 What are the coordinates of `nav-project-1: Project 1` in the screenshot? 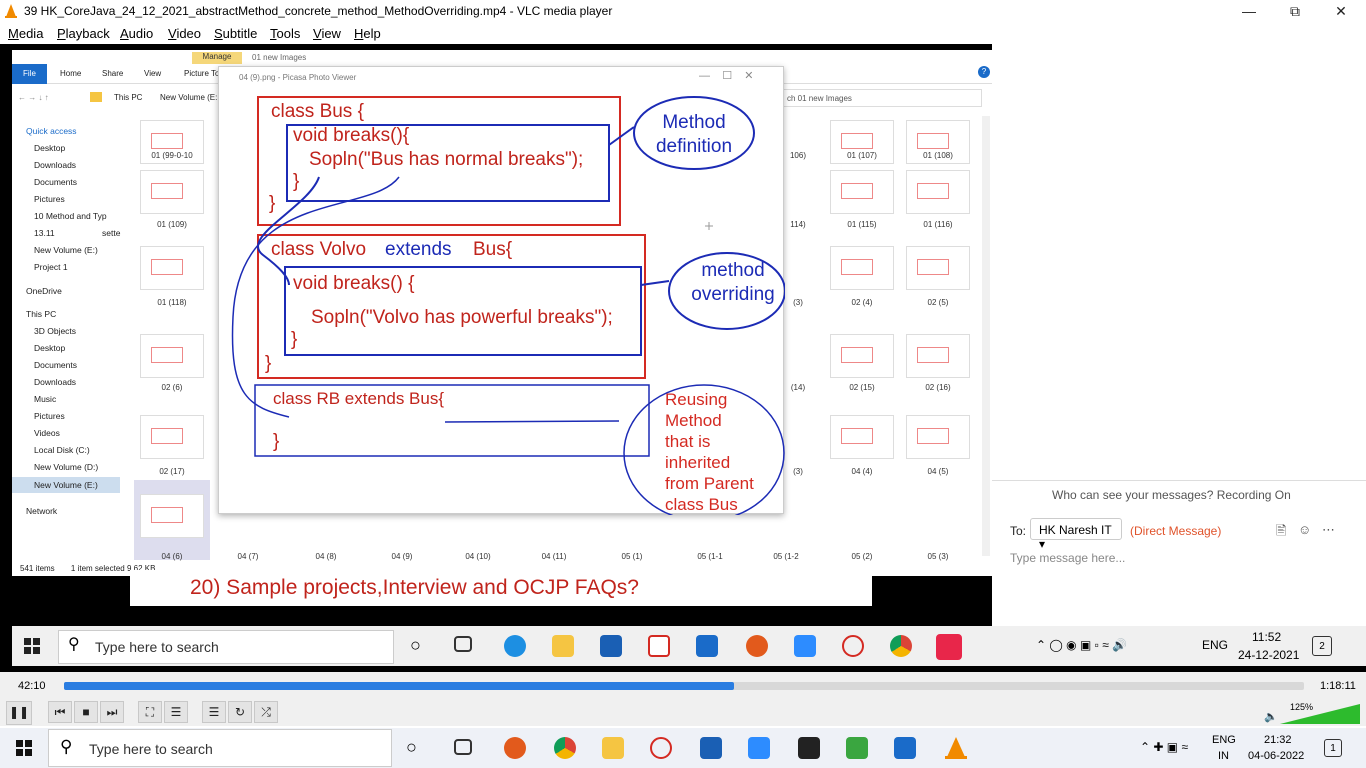 It's located at (51, 267).